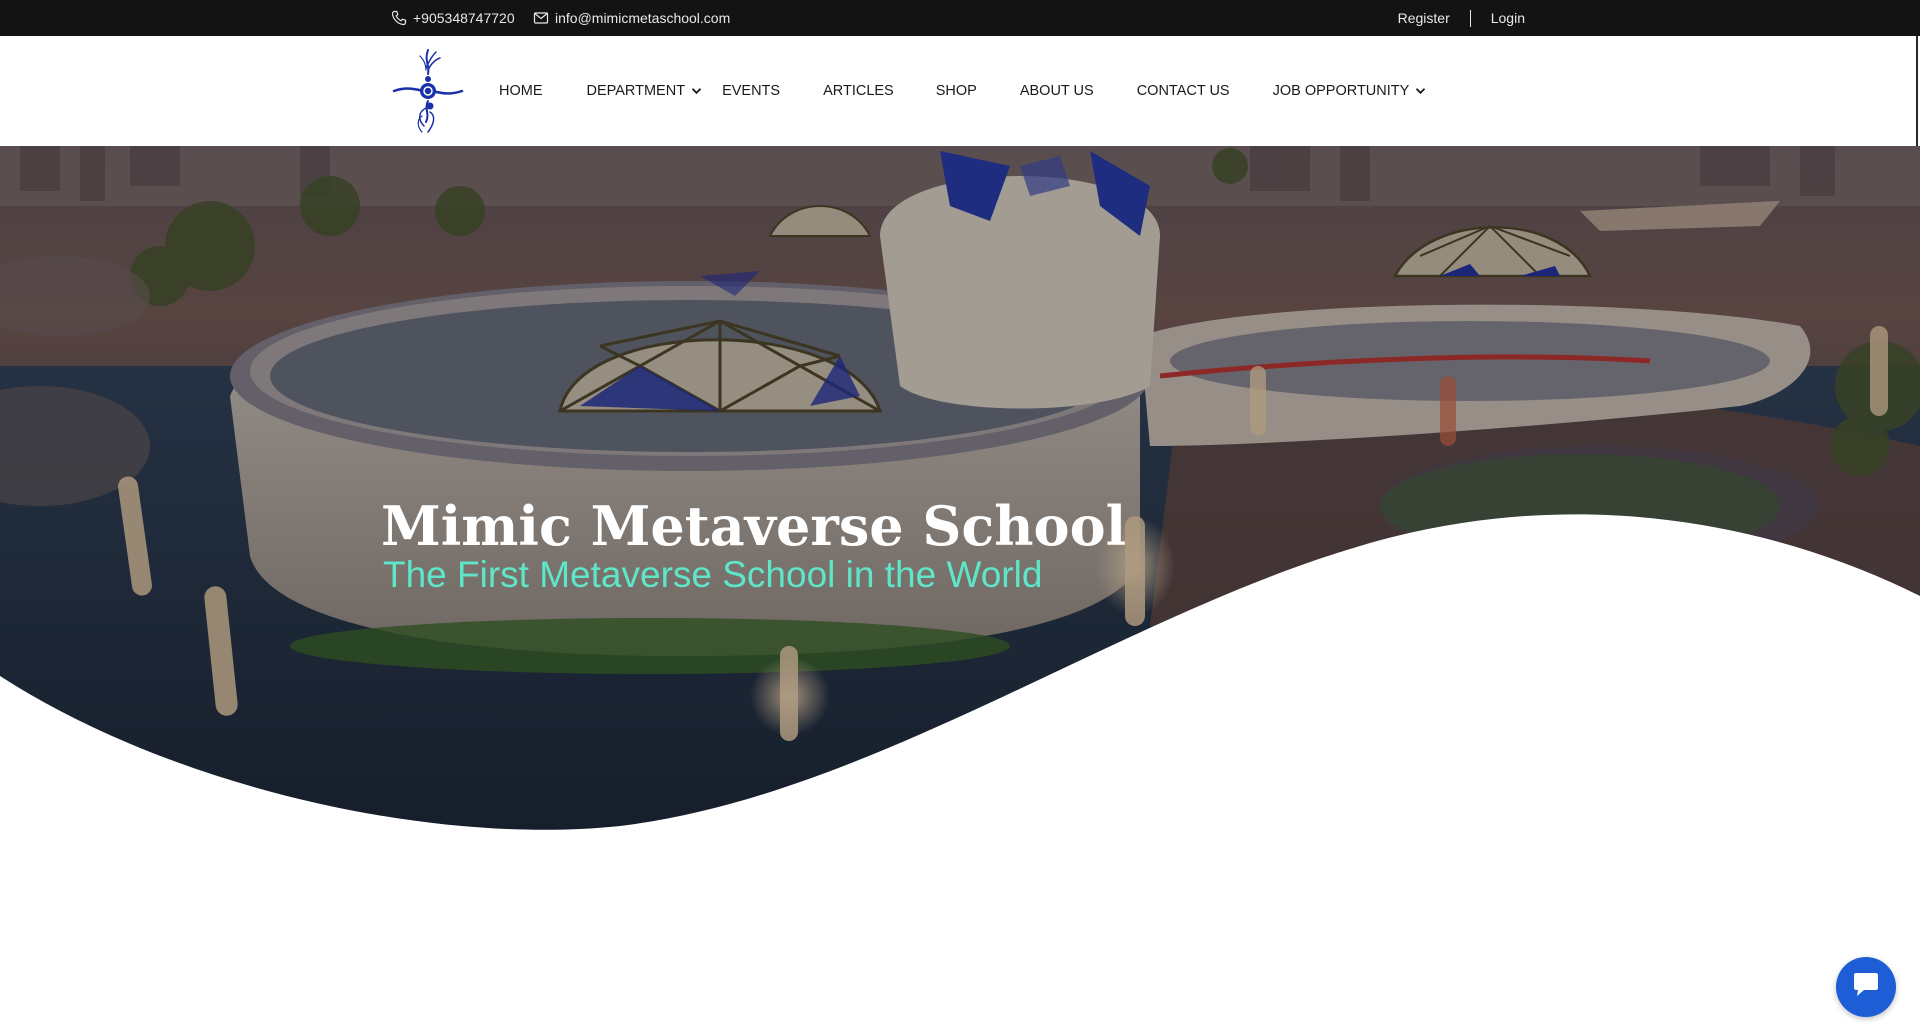 Image resolution: width=1920 pixels, height=1036 pixels. What do you see at coordinates (1461, 18) in the screenshot?
I see `auth-links: Register Login` at bounding box center [1461, 18].